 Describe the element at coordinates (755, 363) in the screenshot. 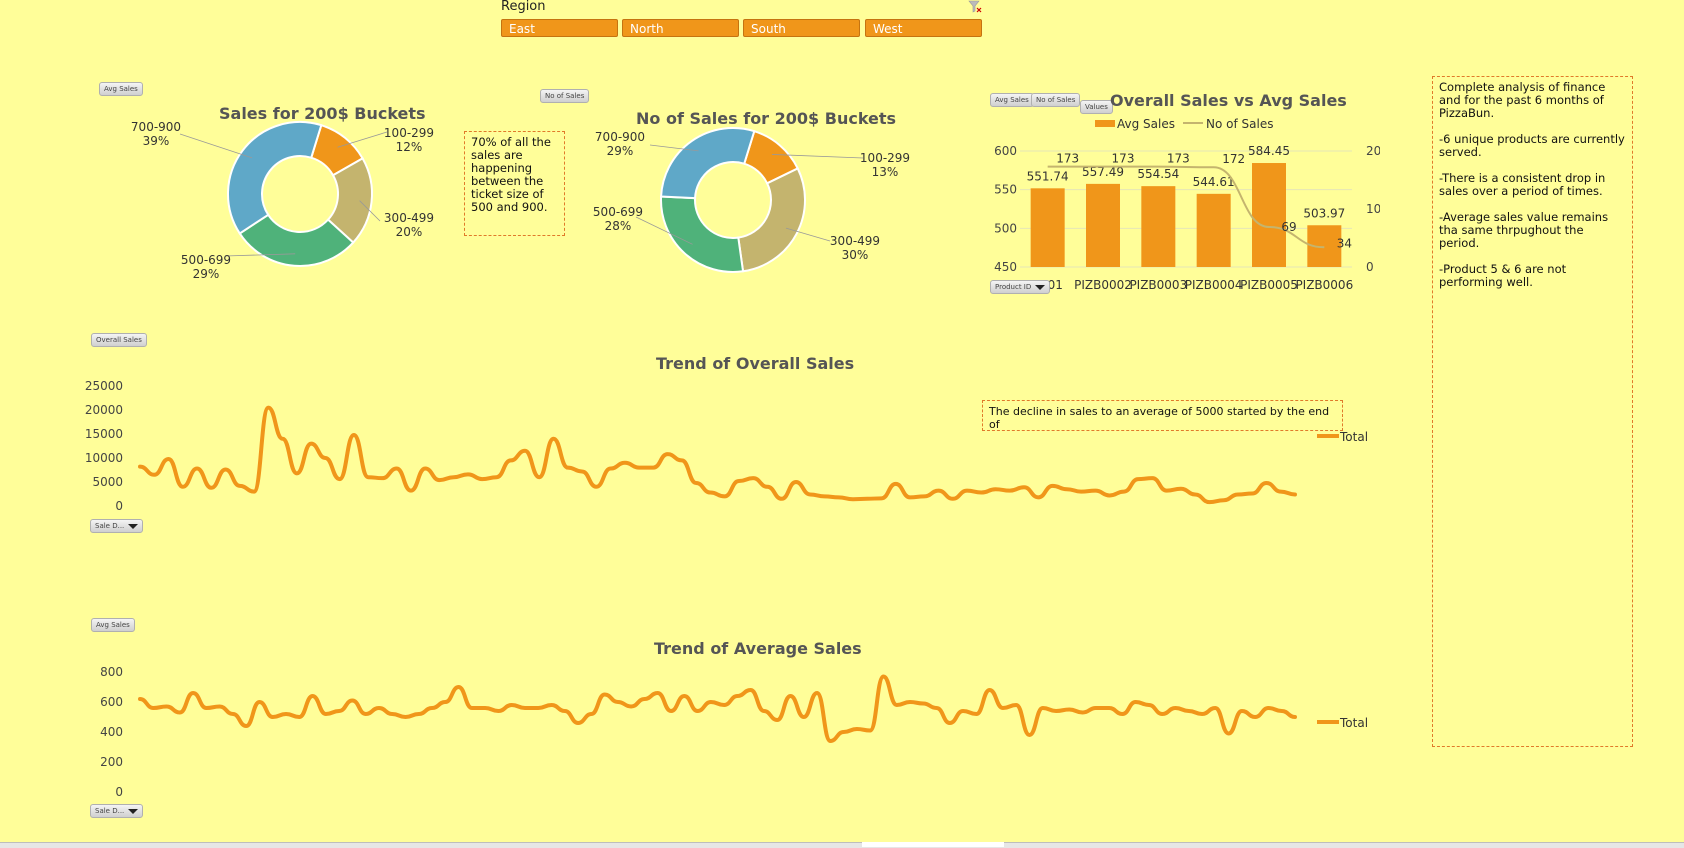

I see `chart-title-trend-overall: Trend of Overall Sales` at that location.